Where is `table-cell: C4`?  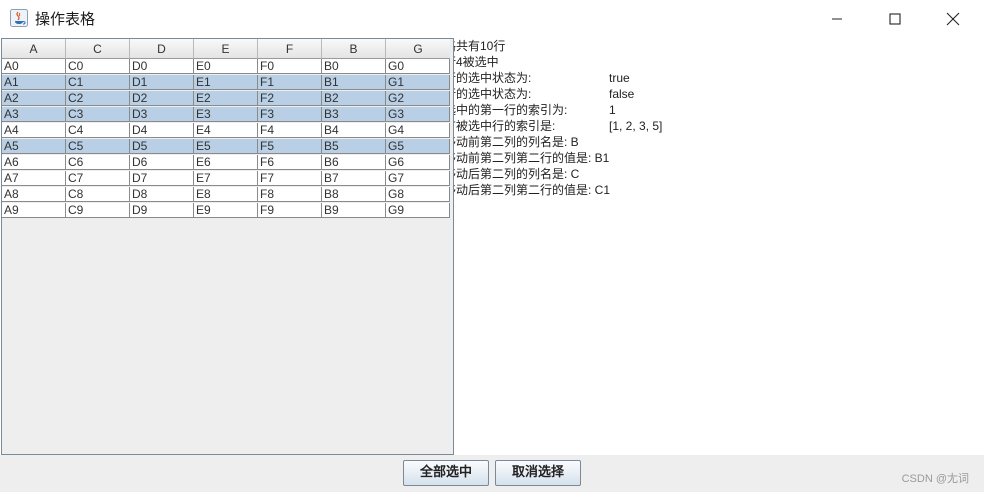
table-cell: C4 is located at coordinates (98, 130).